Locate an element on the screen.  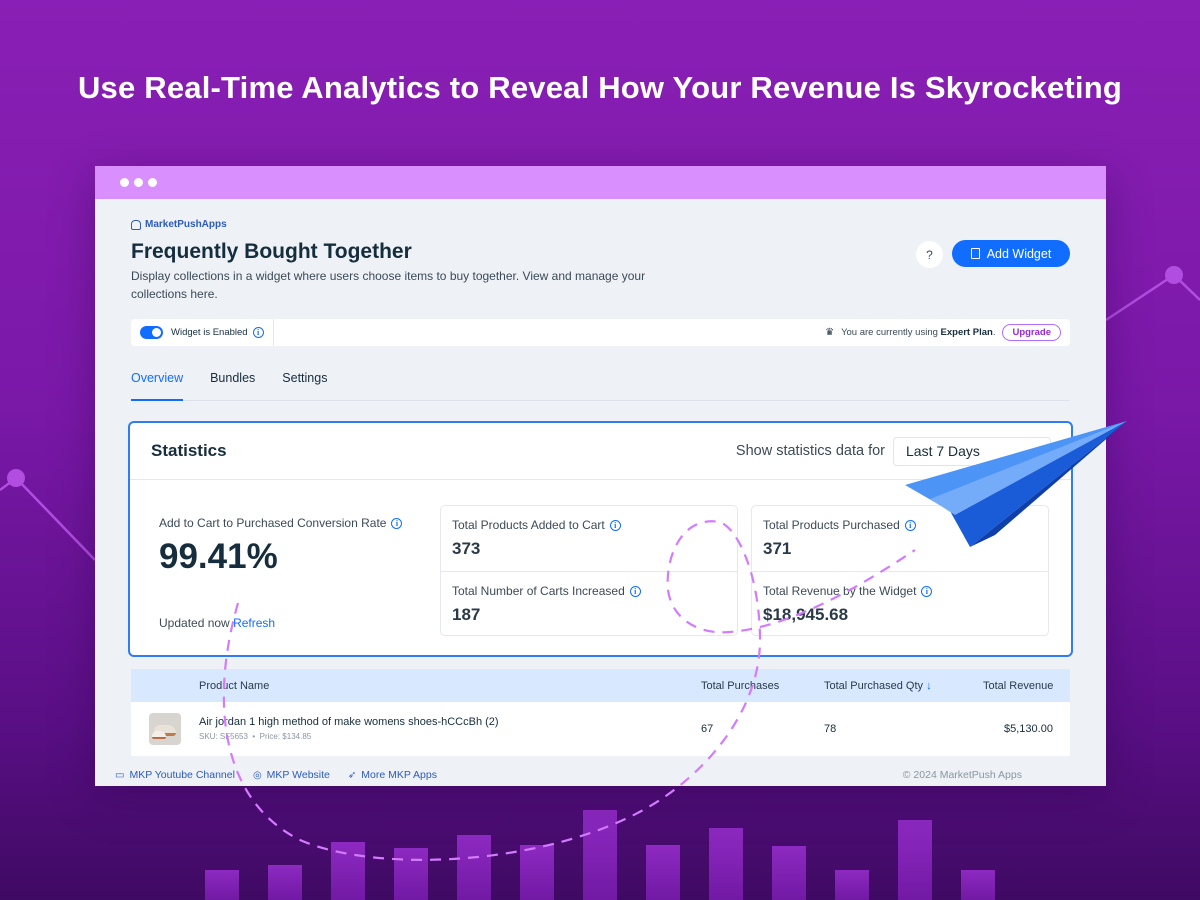
statistics-title: Statistics is located at coordinates (189, 450).